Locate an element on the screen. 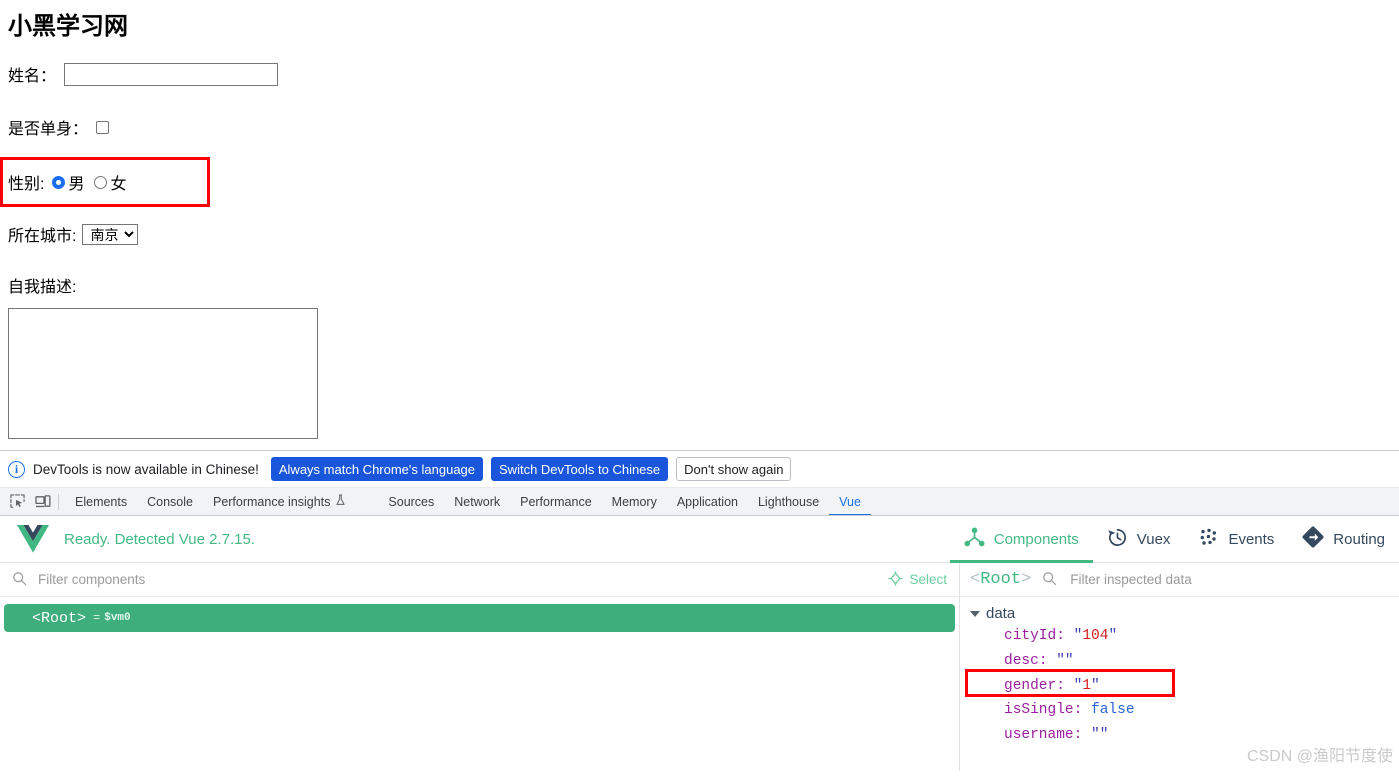 The height and width of the screenshot is (782, 1399). gender-female-label: 女 is located at coordinates (118, 184).